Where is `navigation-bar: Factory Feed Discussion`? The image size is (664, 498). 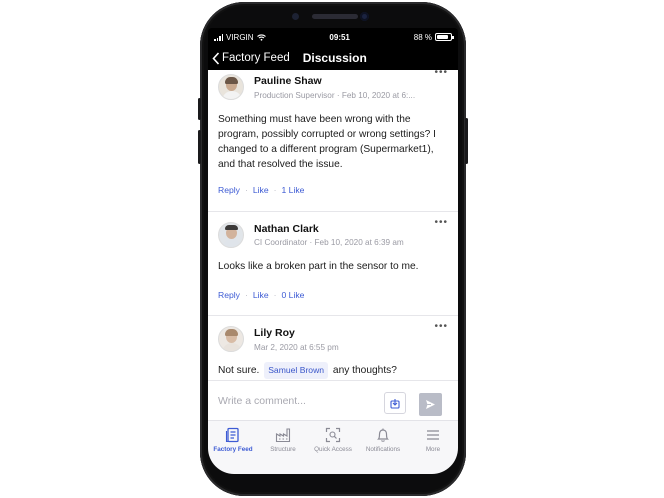 navigation-bar: Factory Feed Discussion is located at coordinates (333, 58).